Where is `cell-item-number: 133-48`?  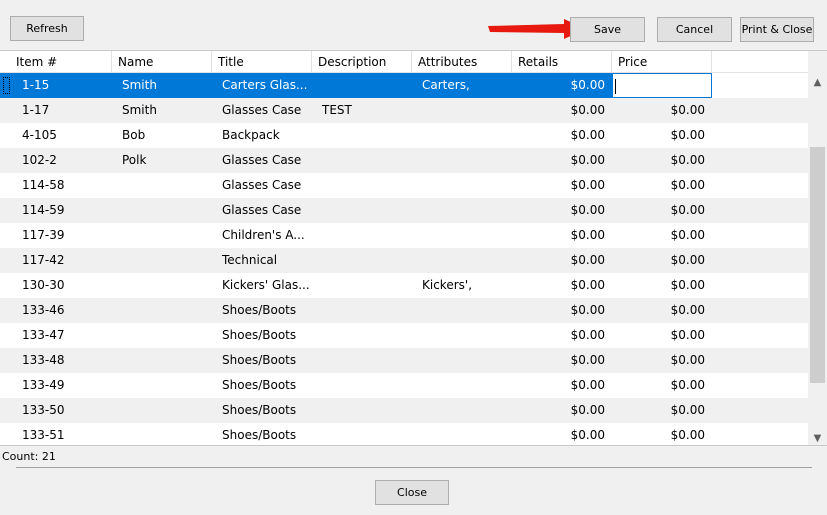
cell-item-number: 133-48 is located at coordinates (56, 360).